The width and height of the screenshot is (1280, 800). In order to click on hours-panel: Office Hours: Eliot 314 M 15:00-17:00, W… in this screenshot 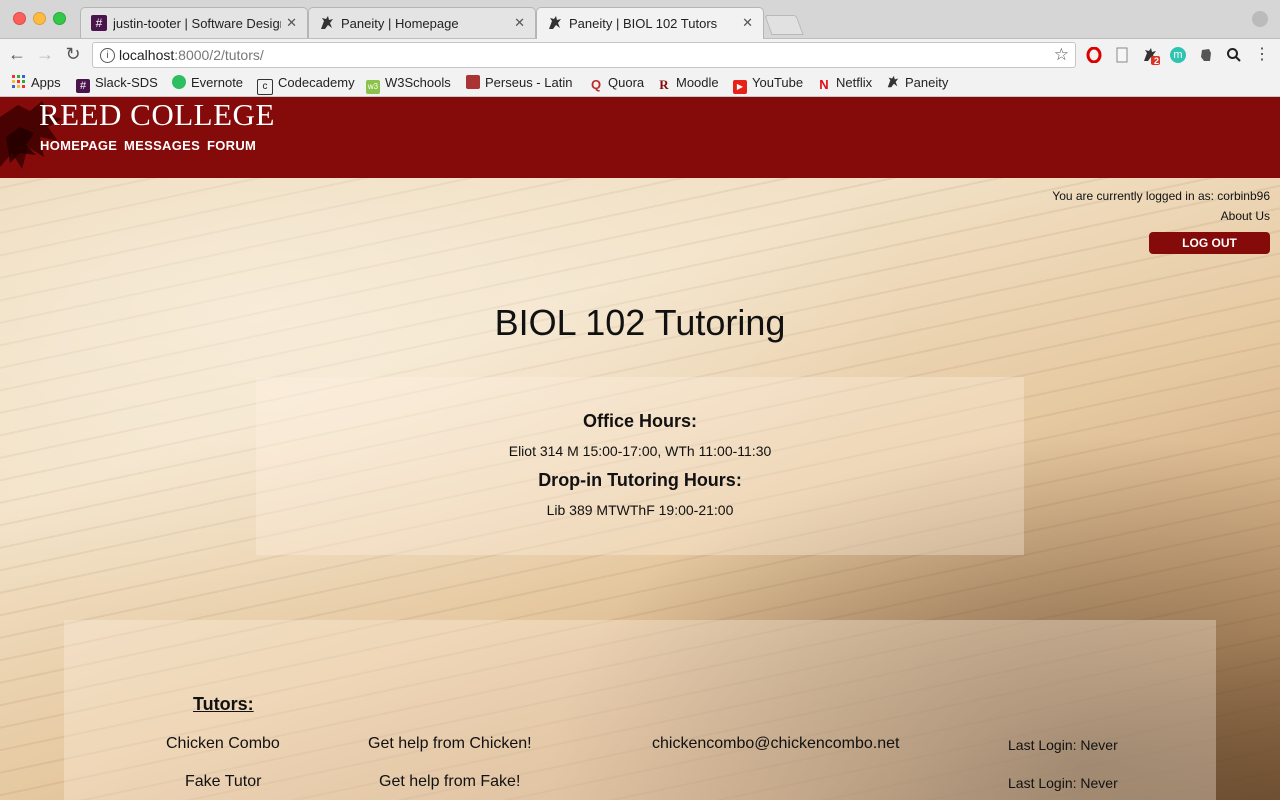, I will do `click(640, 466)`.